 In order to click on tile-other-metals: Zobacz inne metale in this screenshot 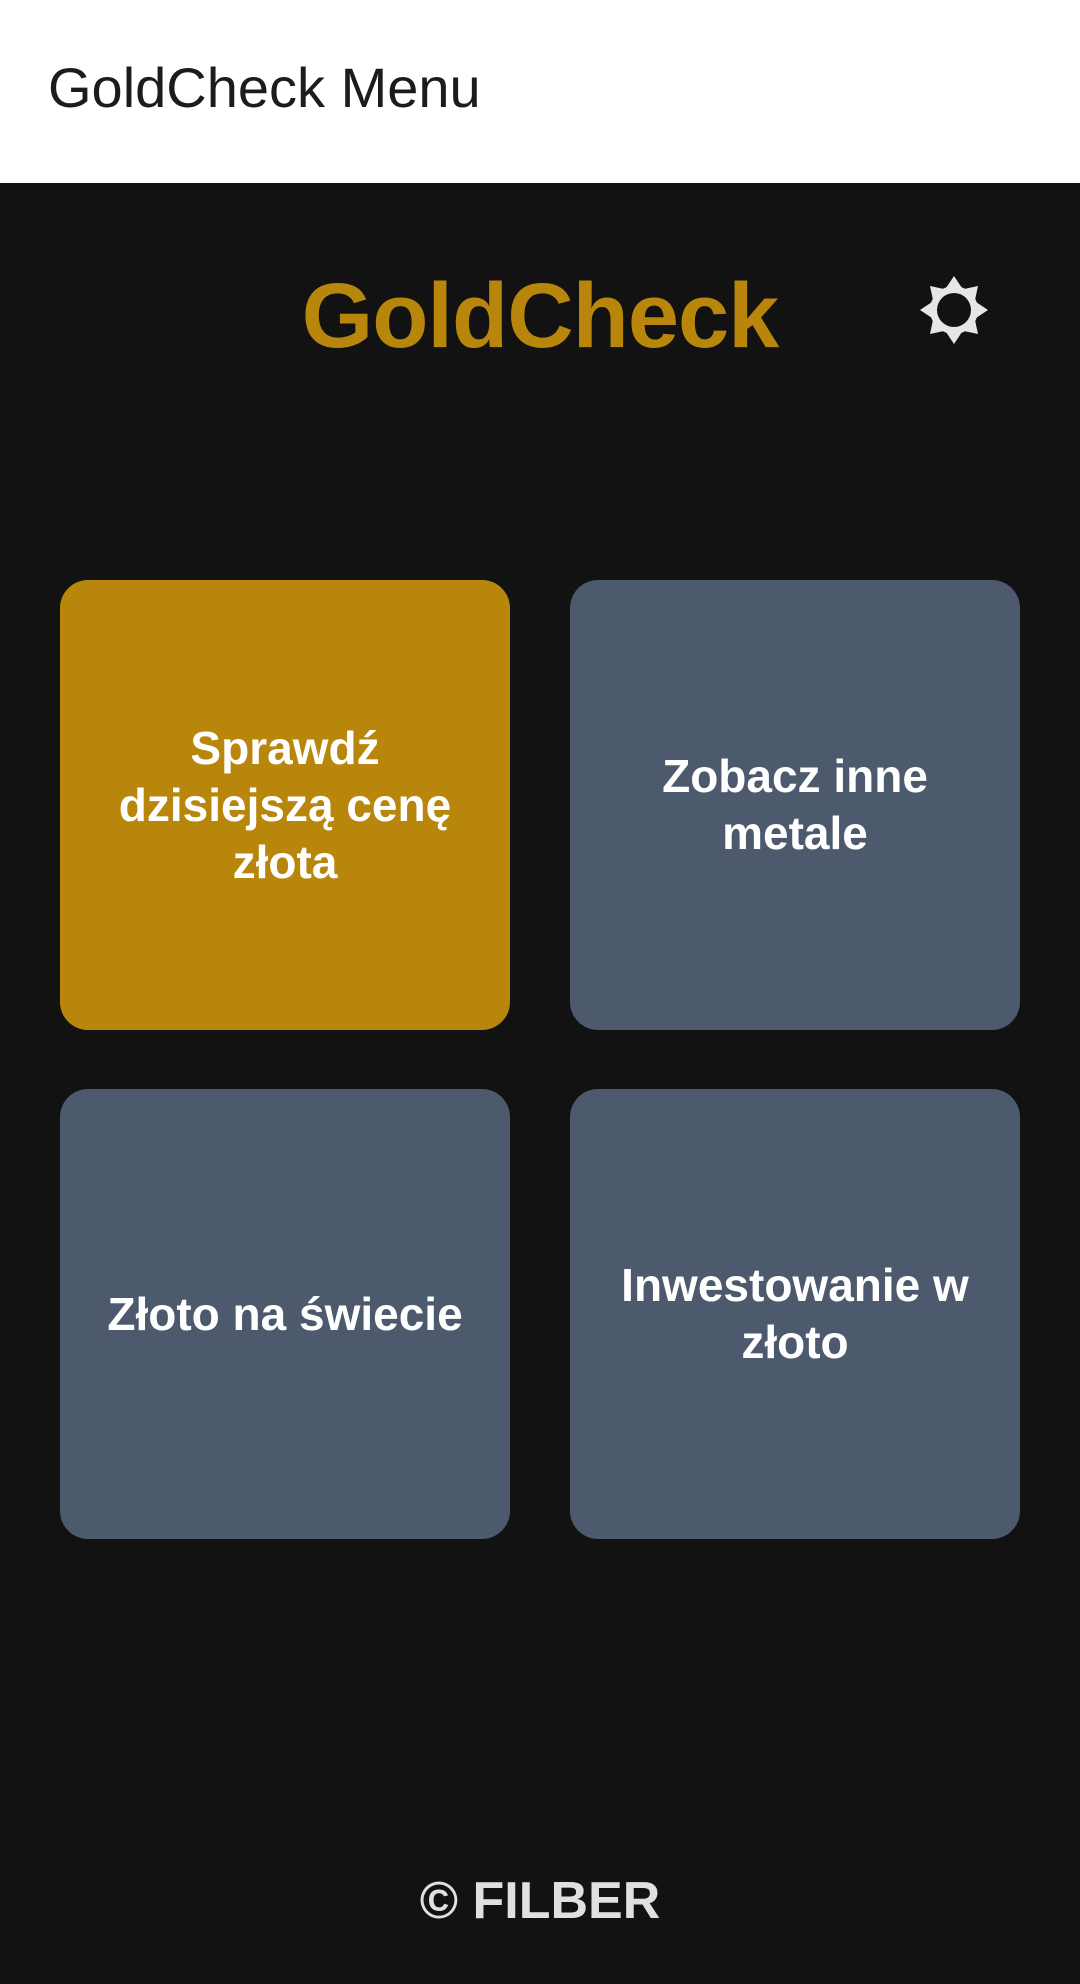, I will do `click(795, 805)`.